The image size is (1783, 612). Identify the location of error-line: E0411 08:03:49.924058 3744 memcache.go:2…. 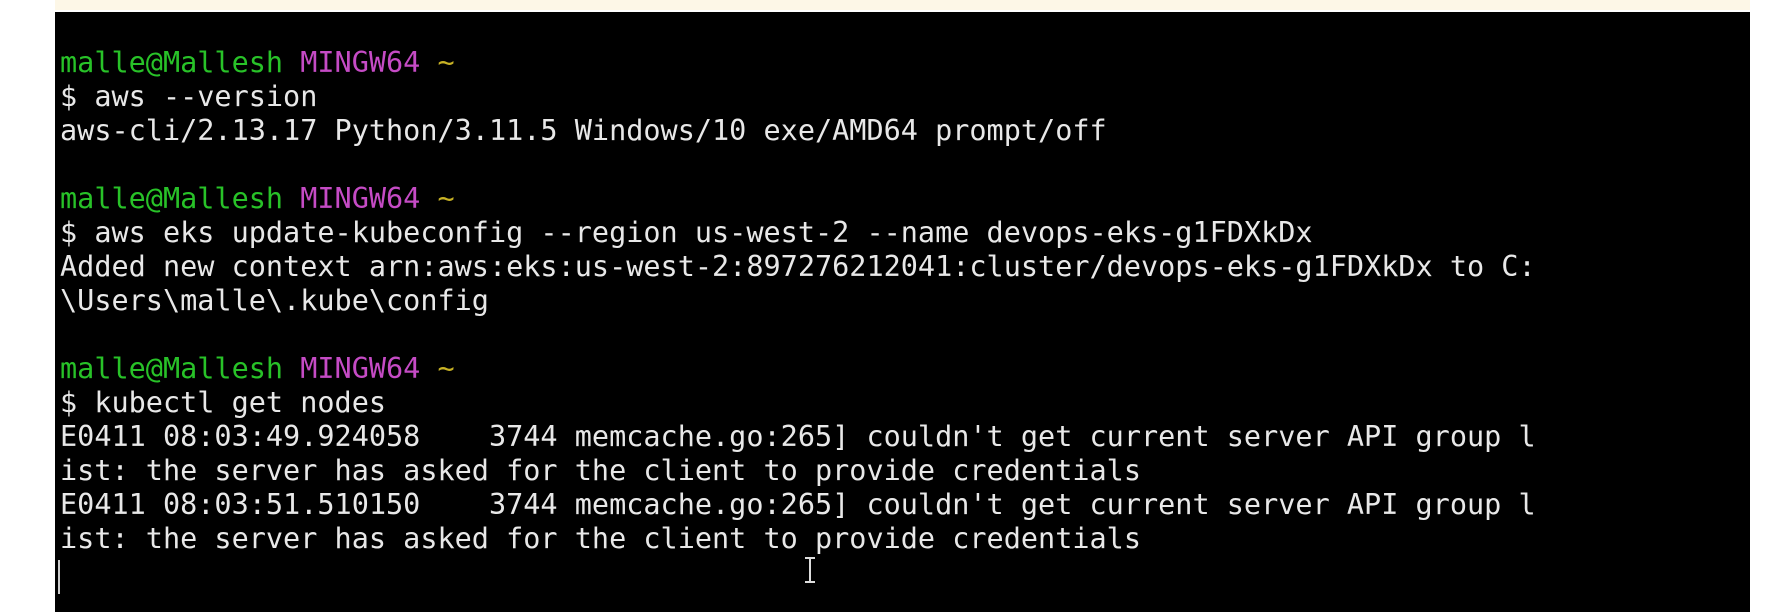
(798, 436).